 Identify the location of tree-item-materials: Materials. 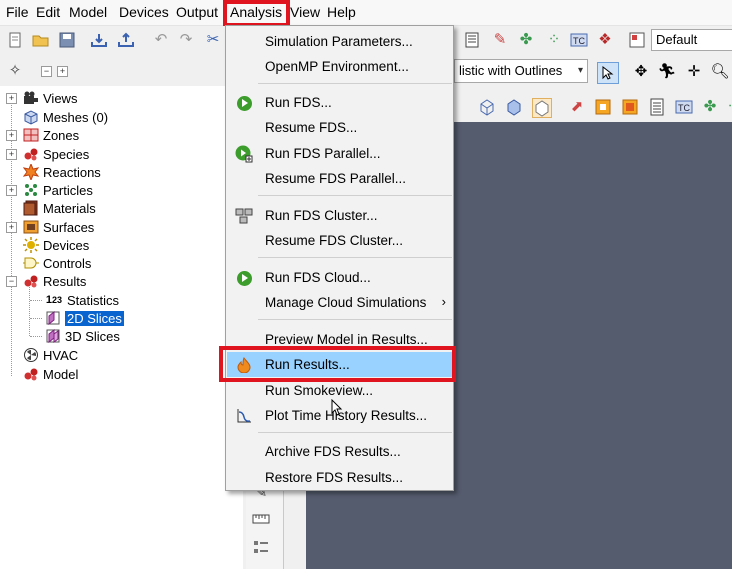
(59, 208).